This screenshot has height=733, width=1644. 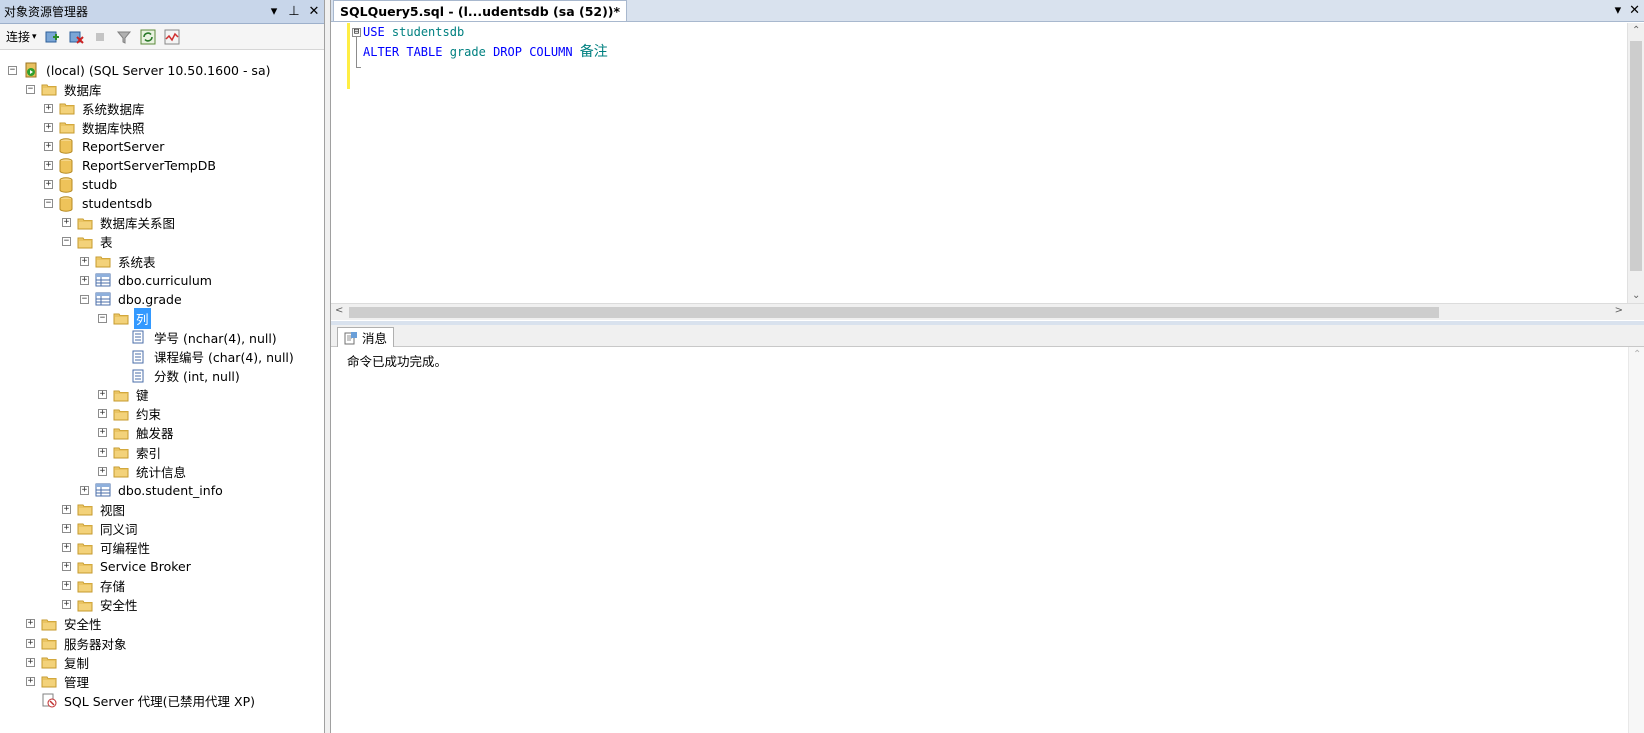 What do you see at coordinates (124, 318) in the screenshot?
I see `tree-node-列: − 列` at bounding box center [124, 318].